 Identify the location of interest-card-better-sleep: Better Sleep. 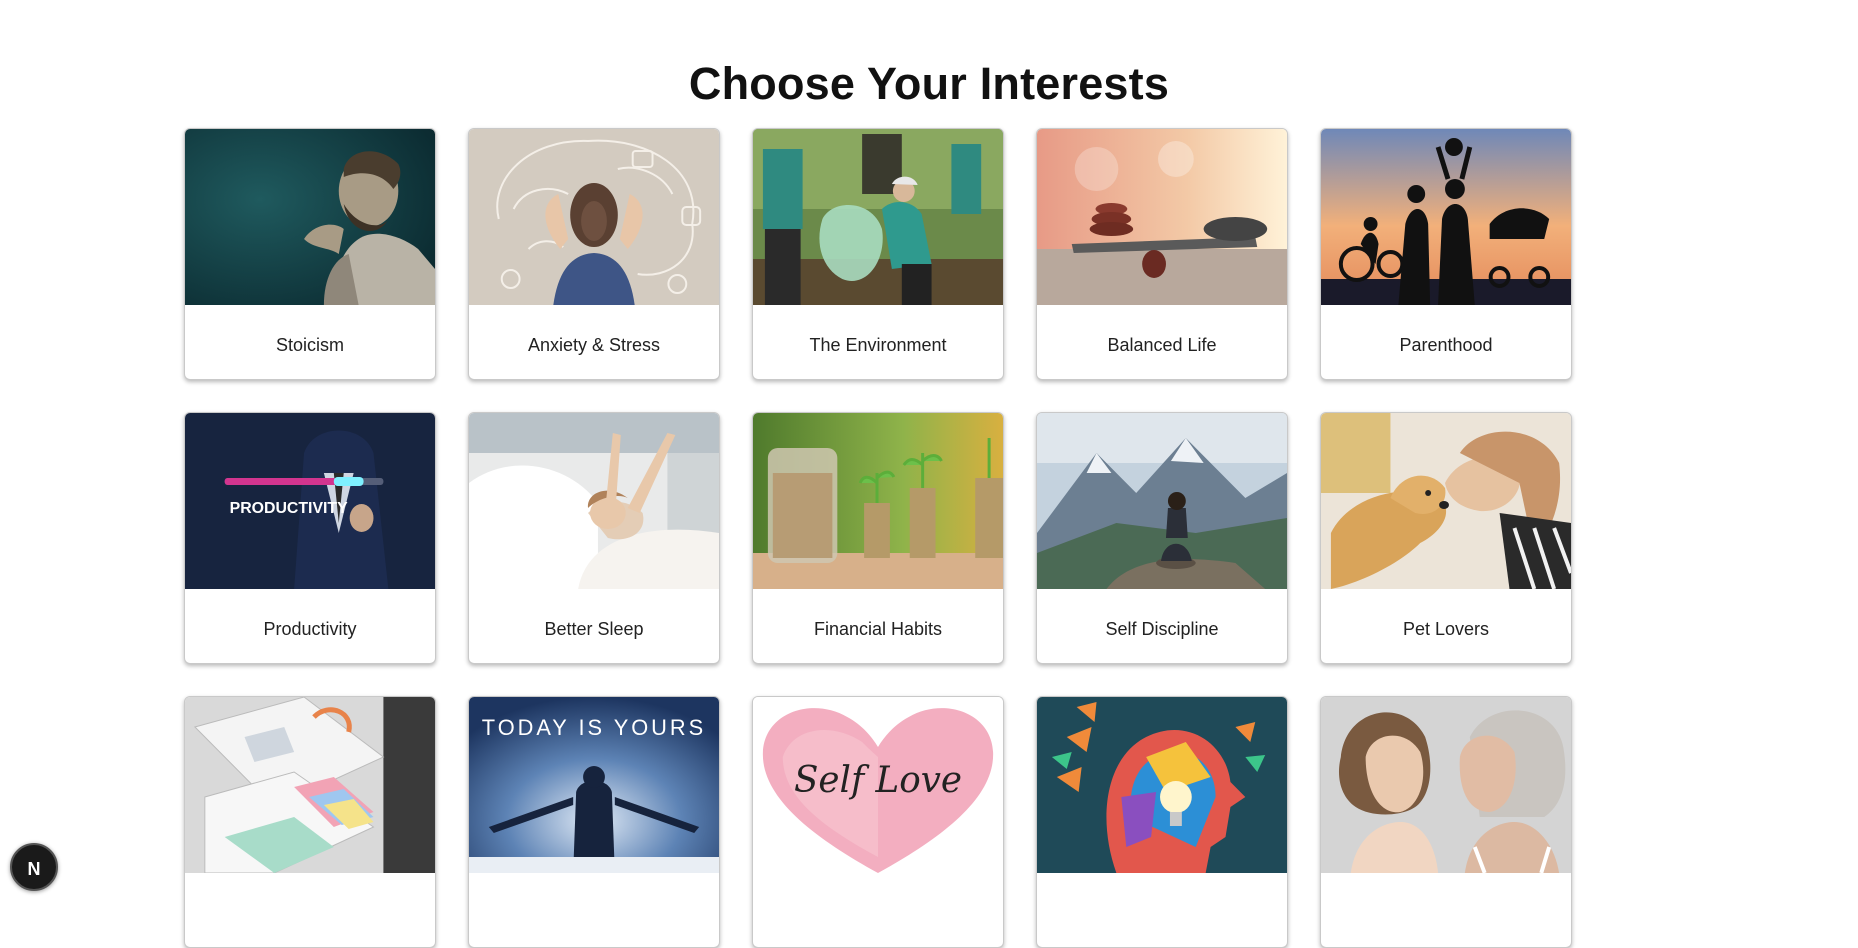
(594, 538).